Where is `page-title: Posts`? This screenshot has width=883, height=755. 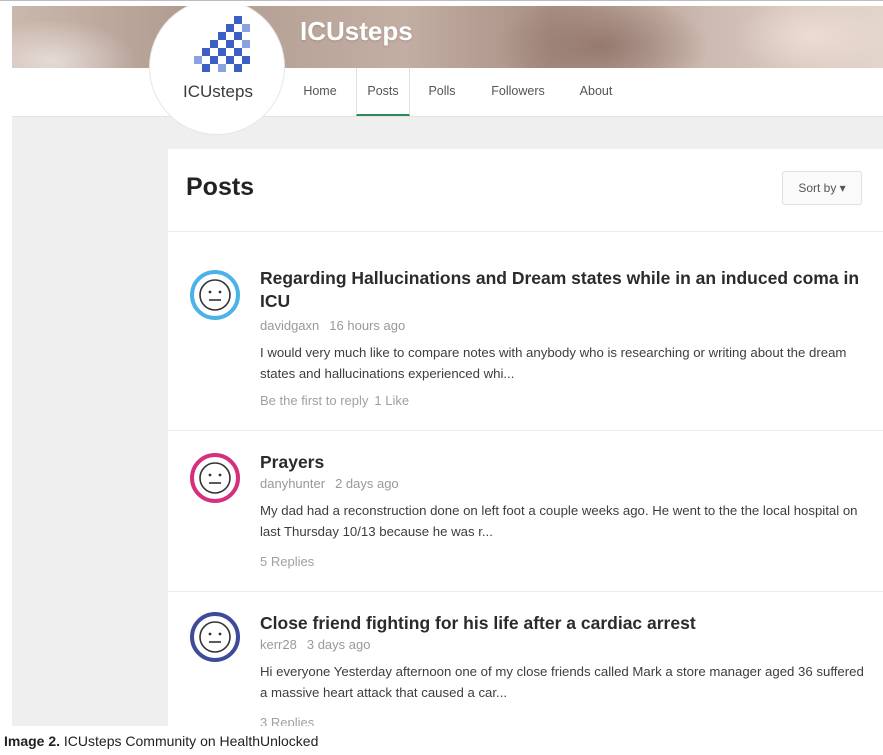
page-title: Posts is located at coordinates (220, 187).